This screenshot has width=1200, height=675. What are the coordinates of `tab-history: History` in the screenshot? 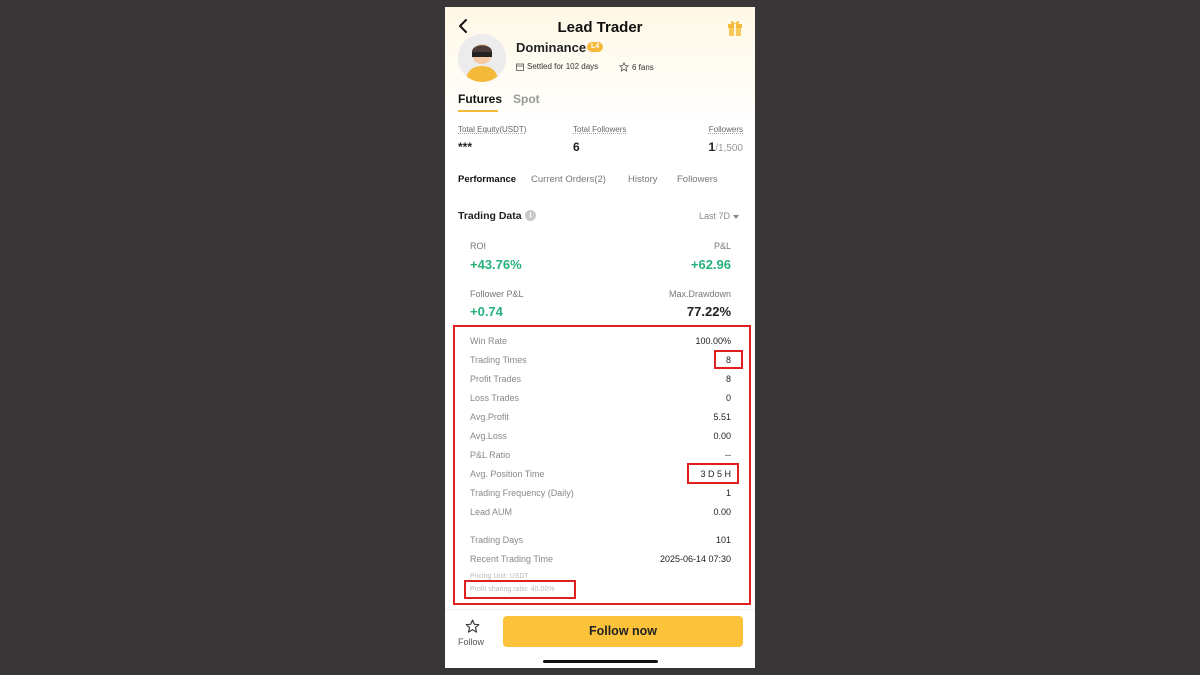 It's located at (643, 179).